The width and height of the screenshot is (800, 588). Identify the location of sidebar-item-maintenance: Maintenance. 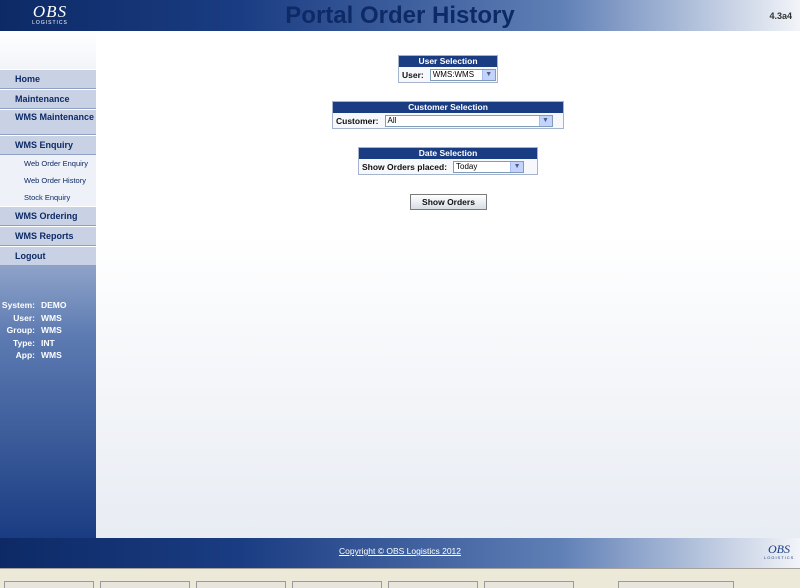
(48, 99).